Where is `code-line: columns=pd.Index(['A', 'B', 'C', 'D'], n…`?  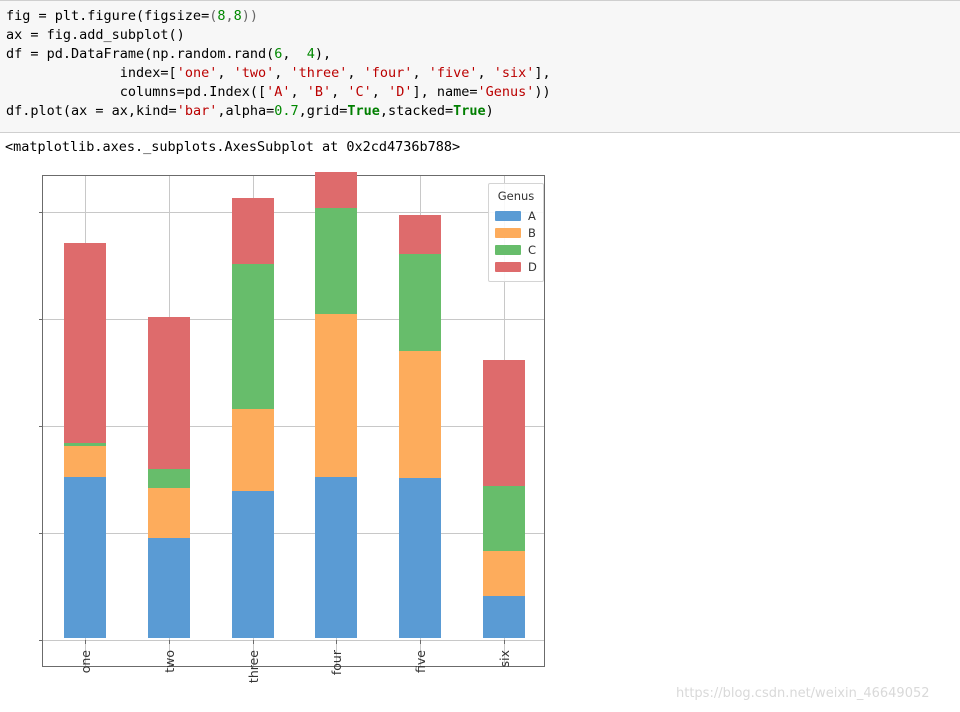 code-line: columns=pd.Index(['A', 'B', 'C', 'D'], n… is located at coordinates (483, 92).